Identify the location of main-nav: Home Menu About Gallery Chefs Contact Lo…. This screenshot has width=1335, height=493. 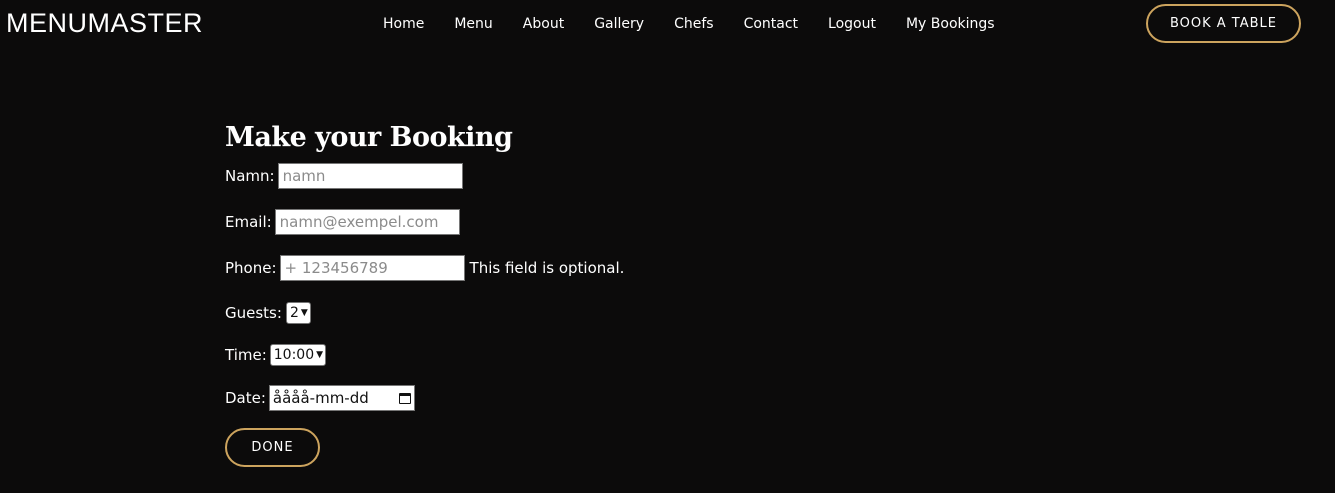
(704, 24).